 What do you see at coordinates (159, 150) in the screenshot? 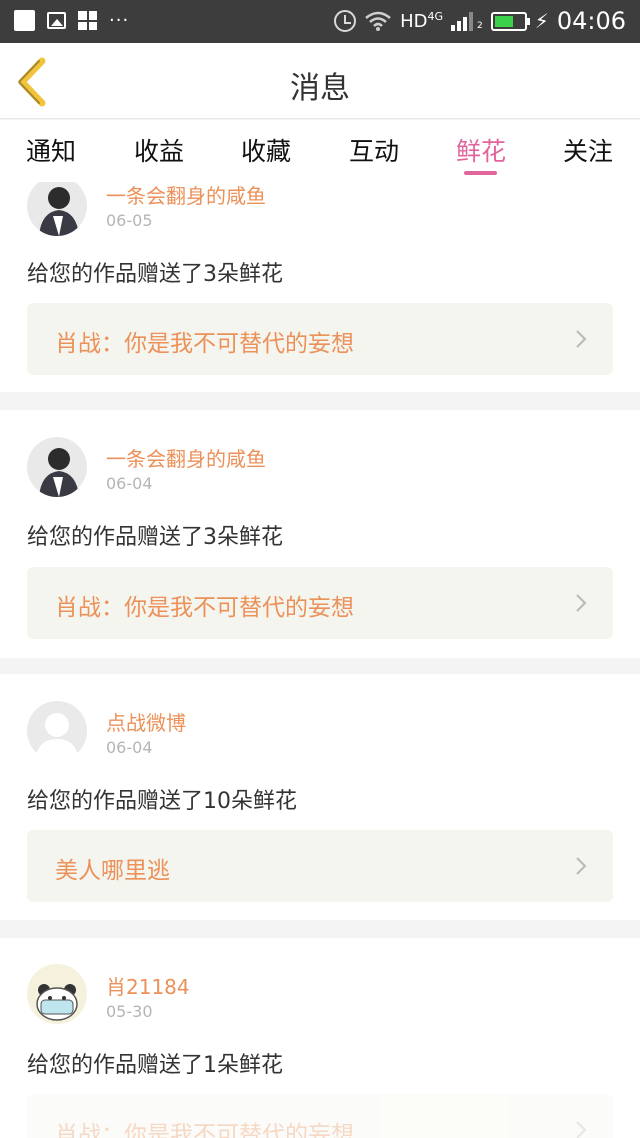
I see `tab-earnings: 收益` at bounding box center [159, 150].